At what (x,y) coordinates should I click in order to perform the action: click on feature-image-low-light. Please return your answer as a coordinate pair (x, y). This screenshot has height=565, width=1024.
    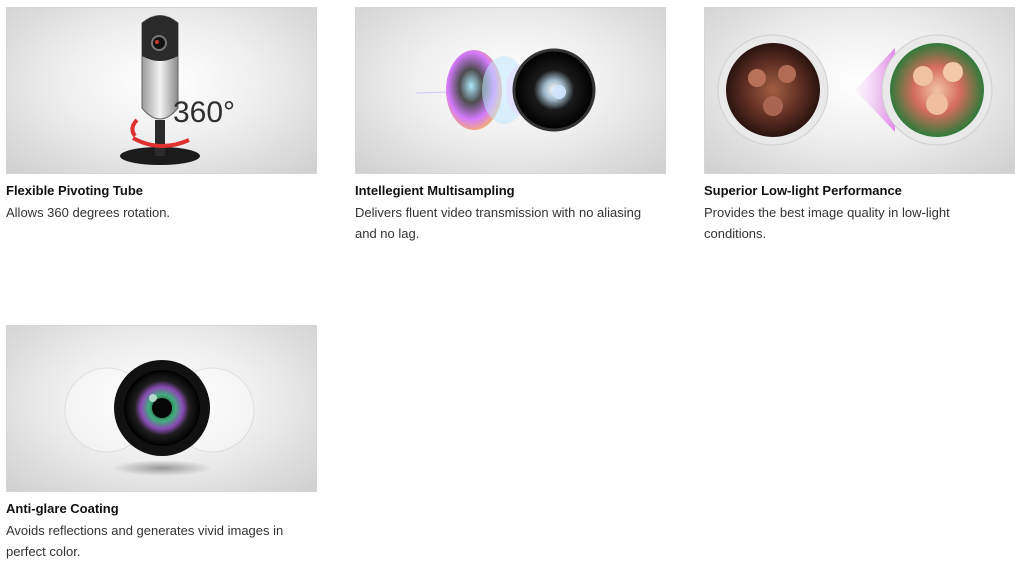
    Looking at the image, I should click on (859, 90).